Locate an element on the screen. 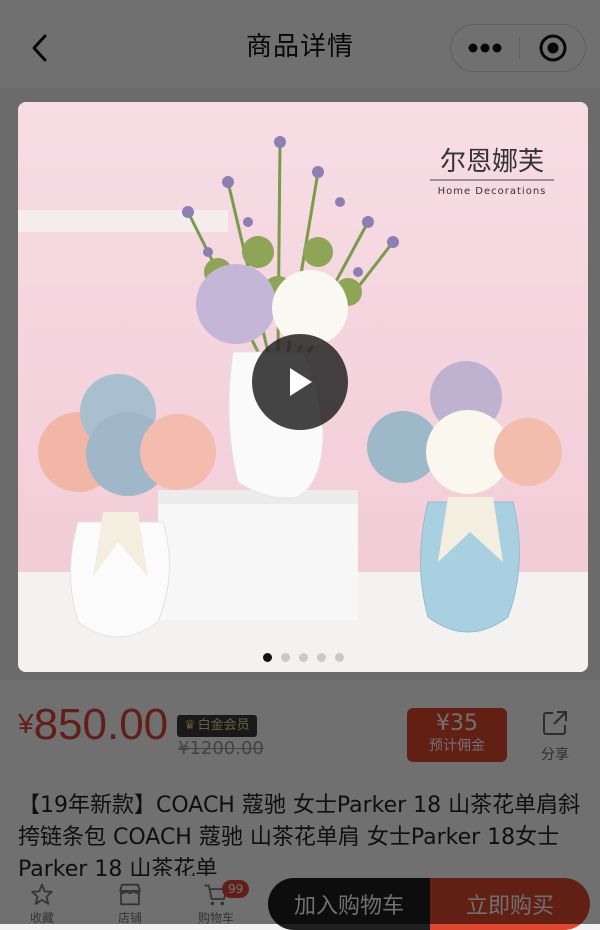  vip-badge: ♛ 白金会员 is located at coordinates (217, 726).